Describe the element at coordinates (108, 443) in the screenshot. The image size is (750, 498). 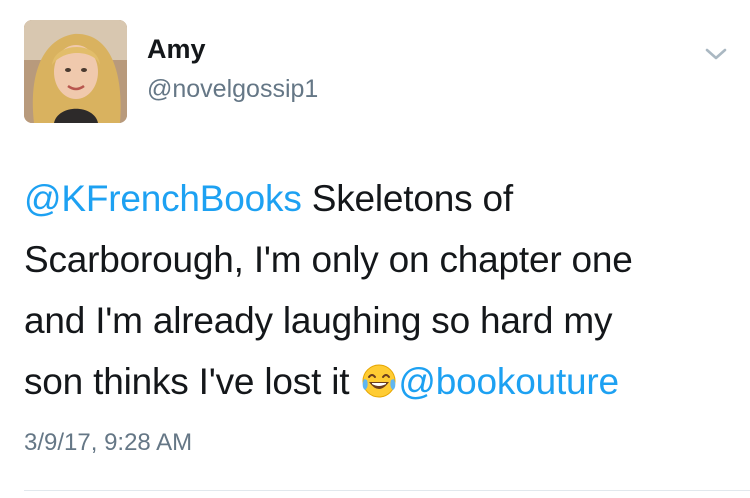
I see `tweet-timestamp: 3/9/17, 9:28 AM` at that location.